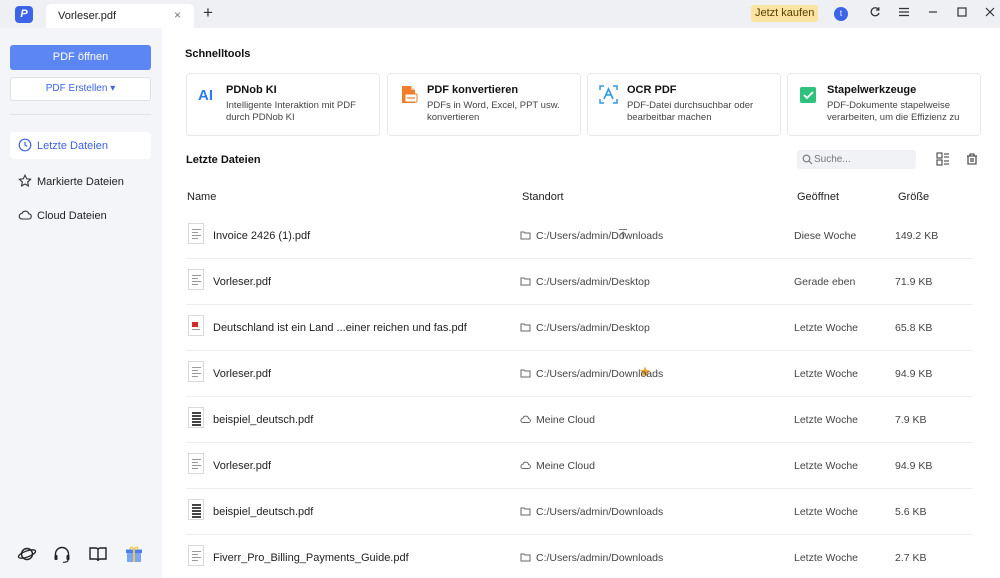  I want to click on column-header-name: Name, so click(201, 197).